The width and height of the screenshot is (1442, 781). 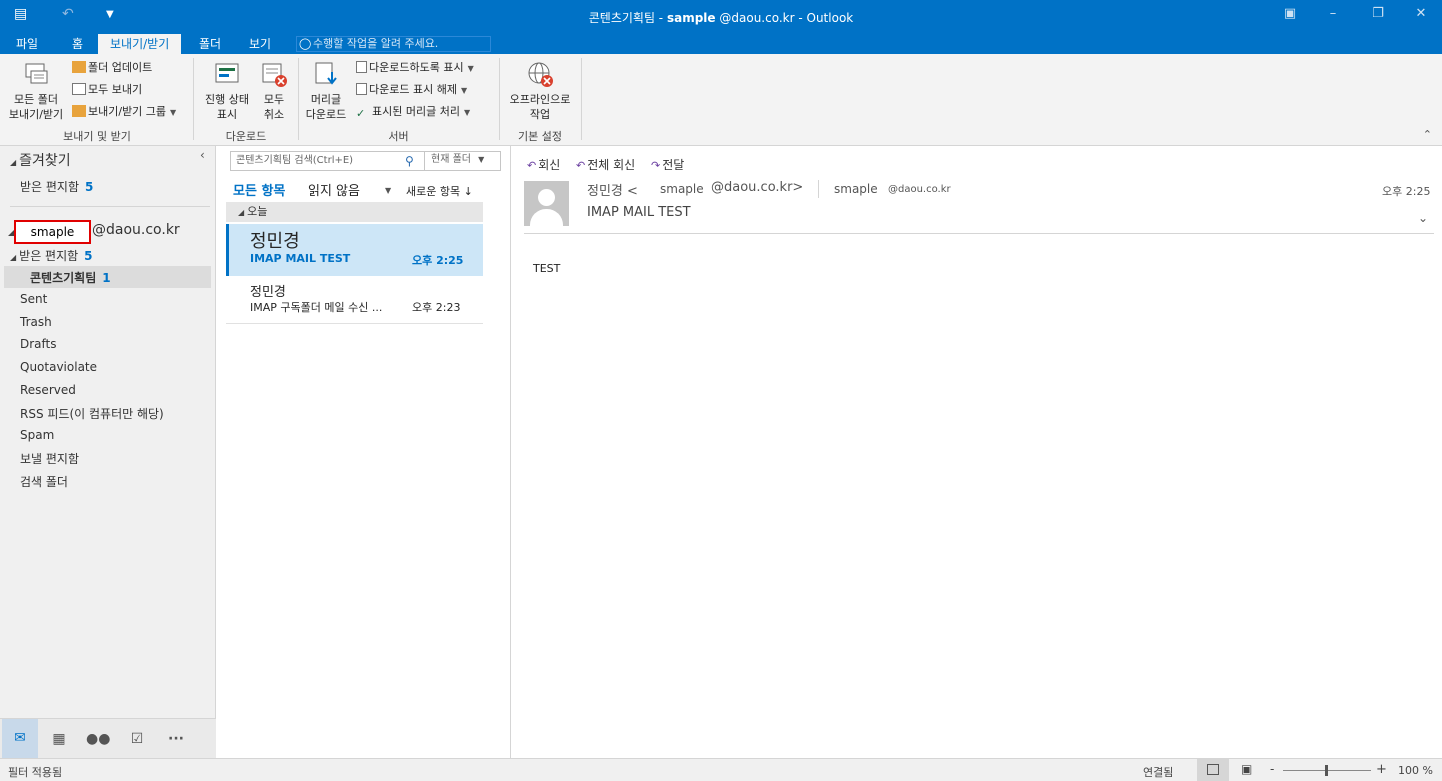 I want to click on unmark-download-icon, so click(x=361, y=89).